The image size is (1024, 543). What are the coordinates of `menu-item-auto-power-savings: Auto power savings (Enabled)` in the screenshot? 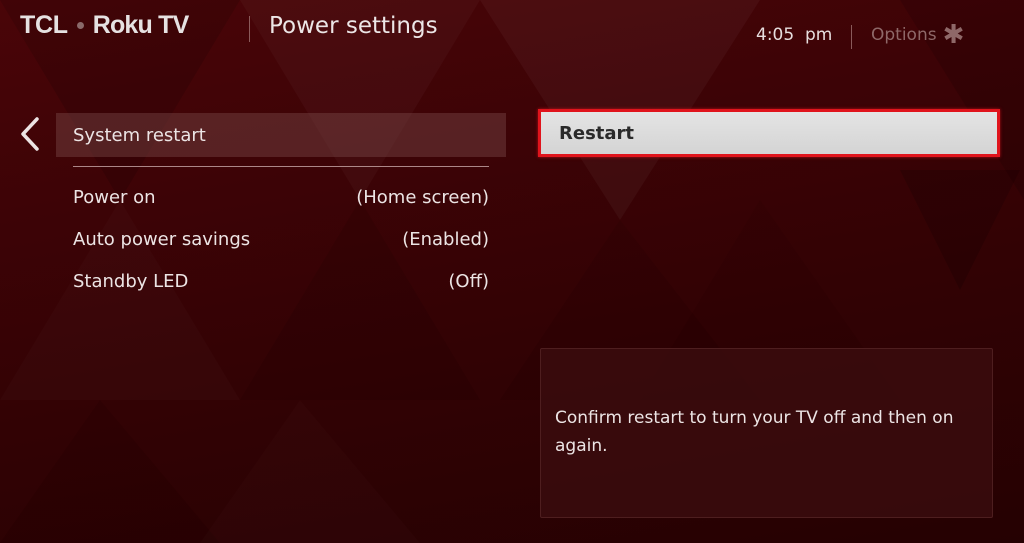 It's located at (281, 239).